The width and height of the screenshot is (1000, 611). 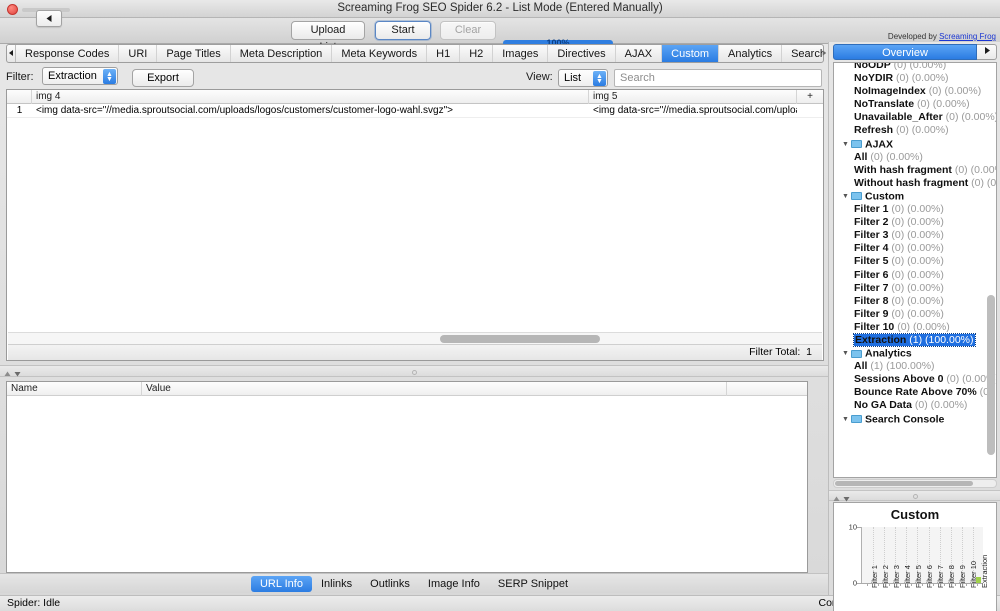 I want to click on triangle-up-icon, so click(x=7, y=374).